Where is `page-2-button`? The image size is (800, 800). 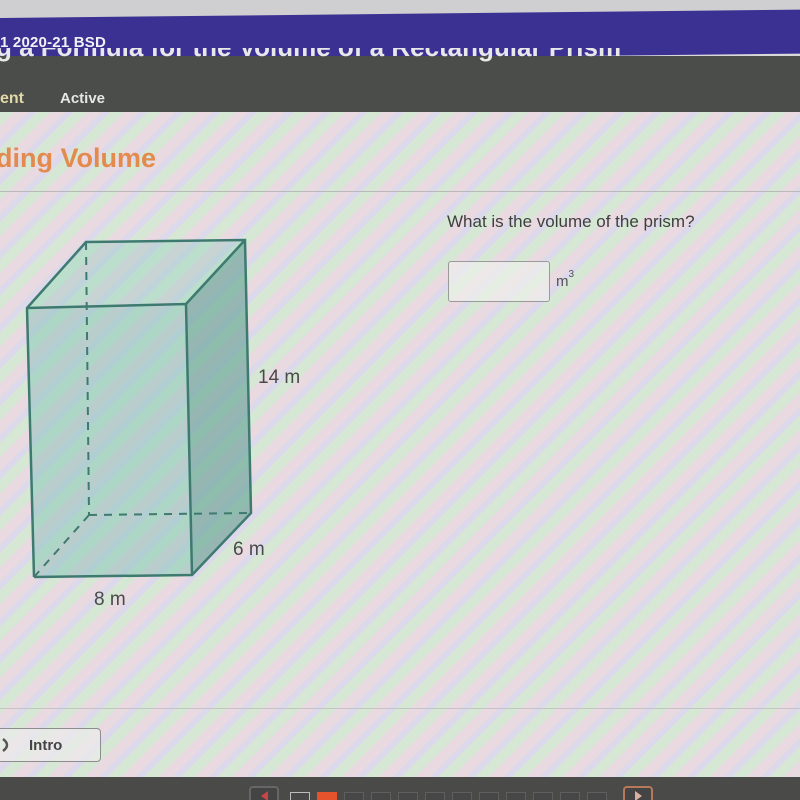 page-2-button is located at coordinates (327, 796).